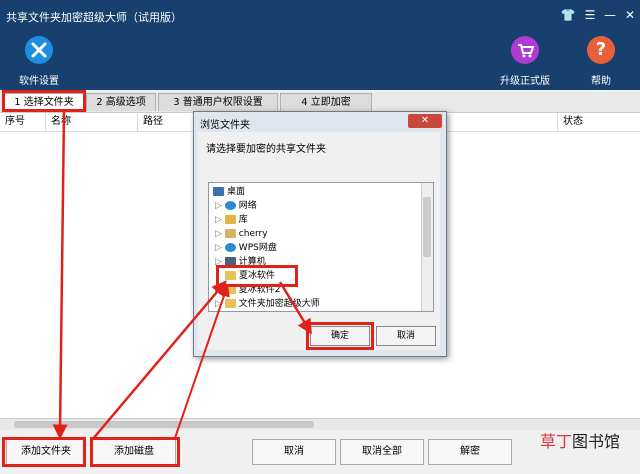  I want to click on tab-select-folder: 1 选择文件夹, so click(44, 102).